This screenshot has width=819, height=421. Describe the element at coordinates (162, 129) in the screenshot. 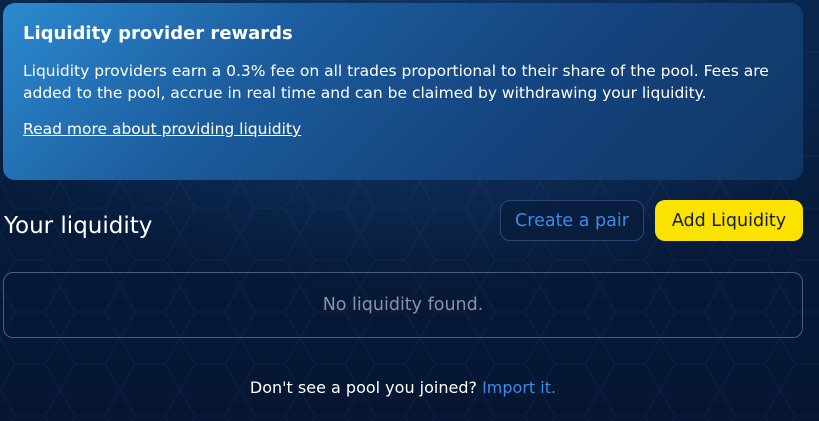

I see `read-more-link: Read more about providing liquidity` at that location.